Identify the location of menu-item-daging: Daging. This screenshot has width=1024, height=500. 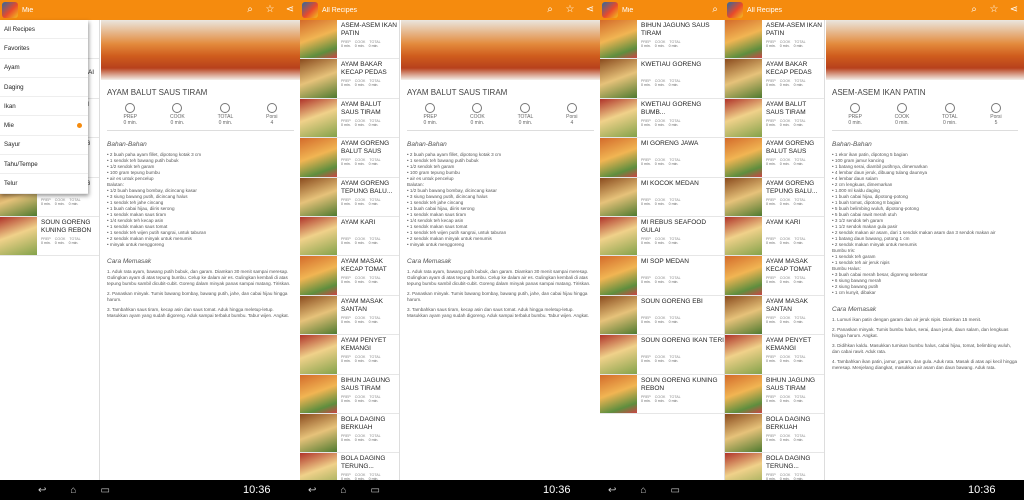
(44, 88).